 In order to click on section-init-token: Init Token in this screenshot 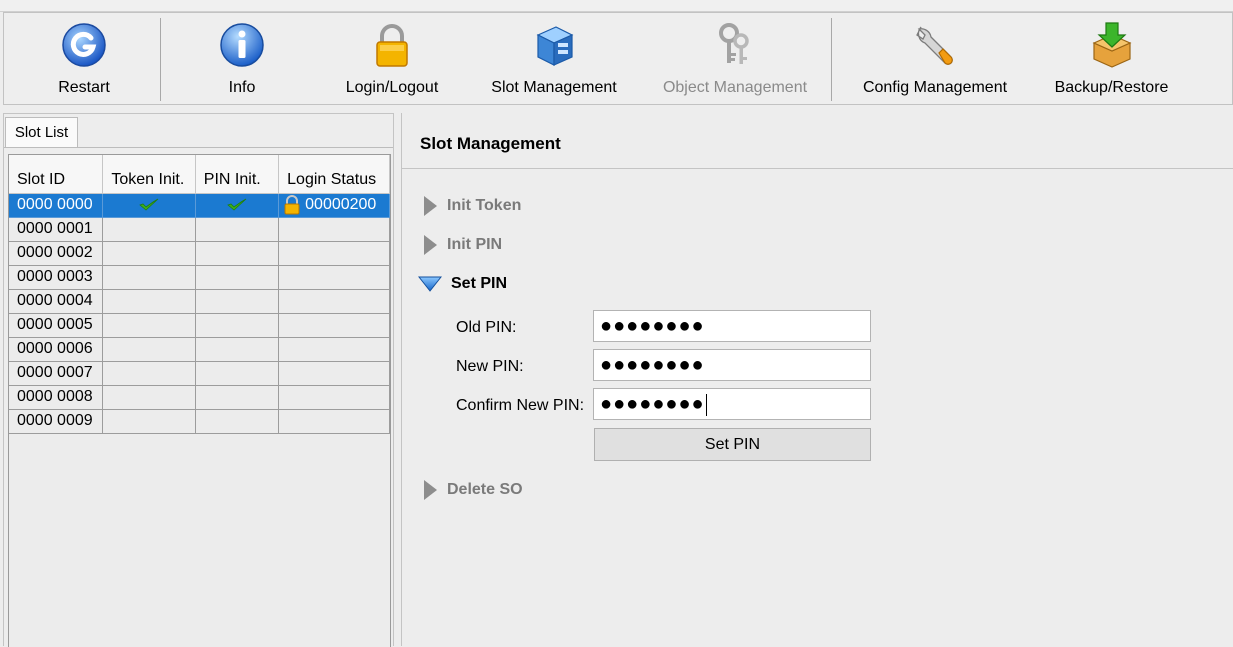, I will do `click(471, 206)`.